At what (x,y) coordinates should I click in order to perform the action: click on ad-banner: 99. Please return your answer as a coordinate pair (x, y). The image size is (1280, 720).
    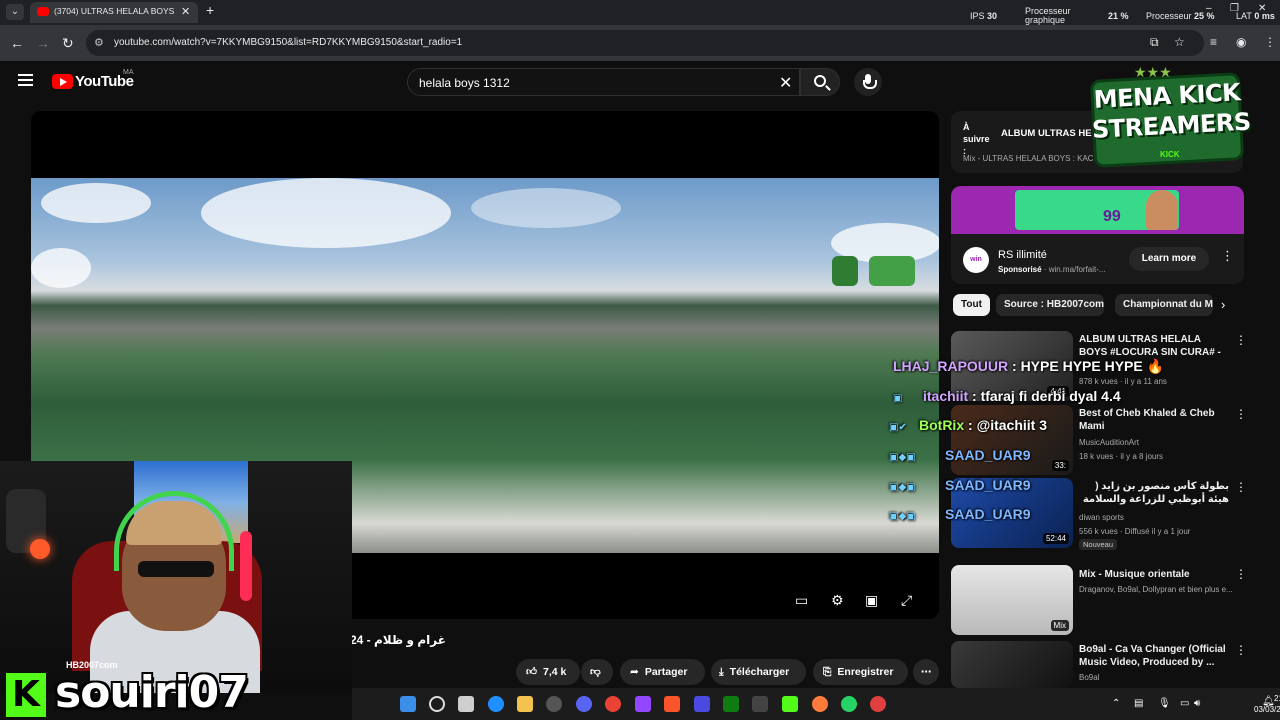
    Looking at the image, I should click on (1097, 210).